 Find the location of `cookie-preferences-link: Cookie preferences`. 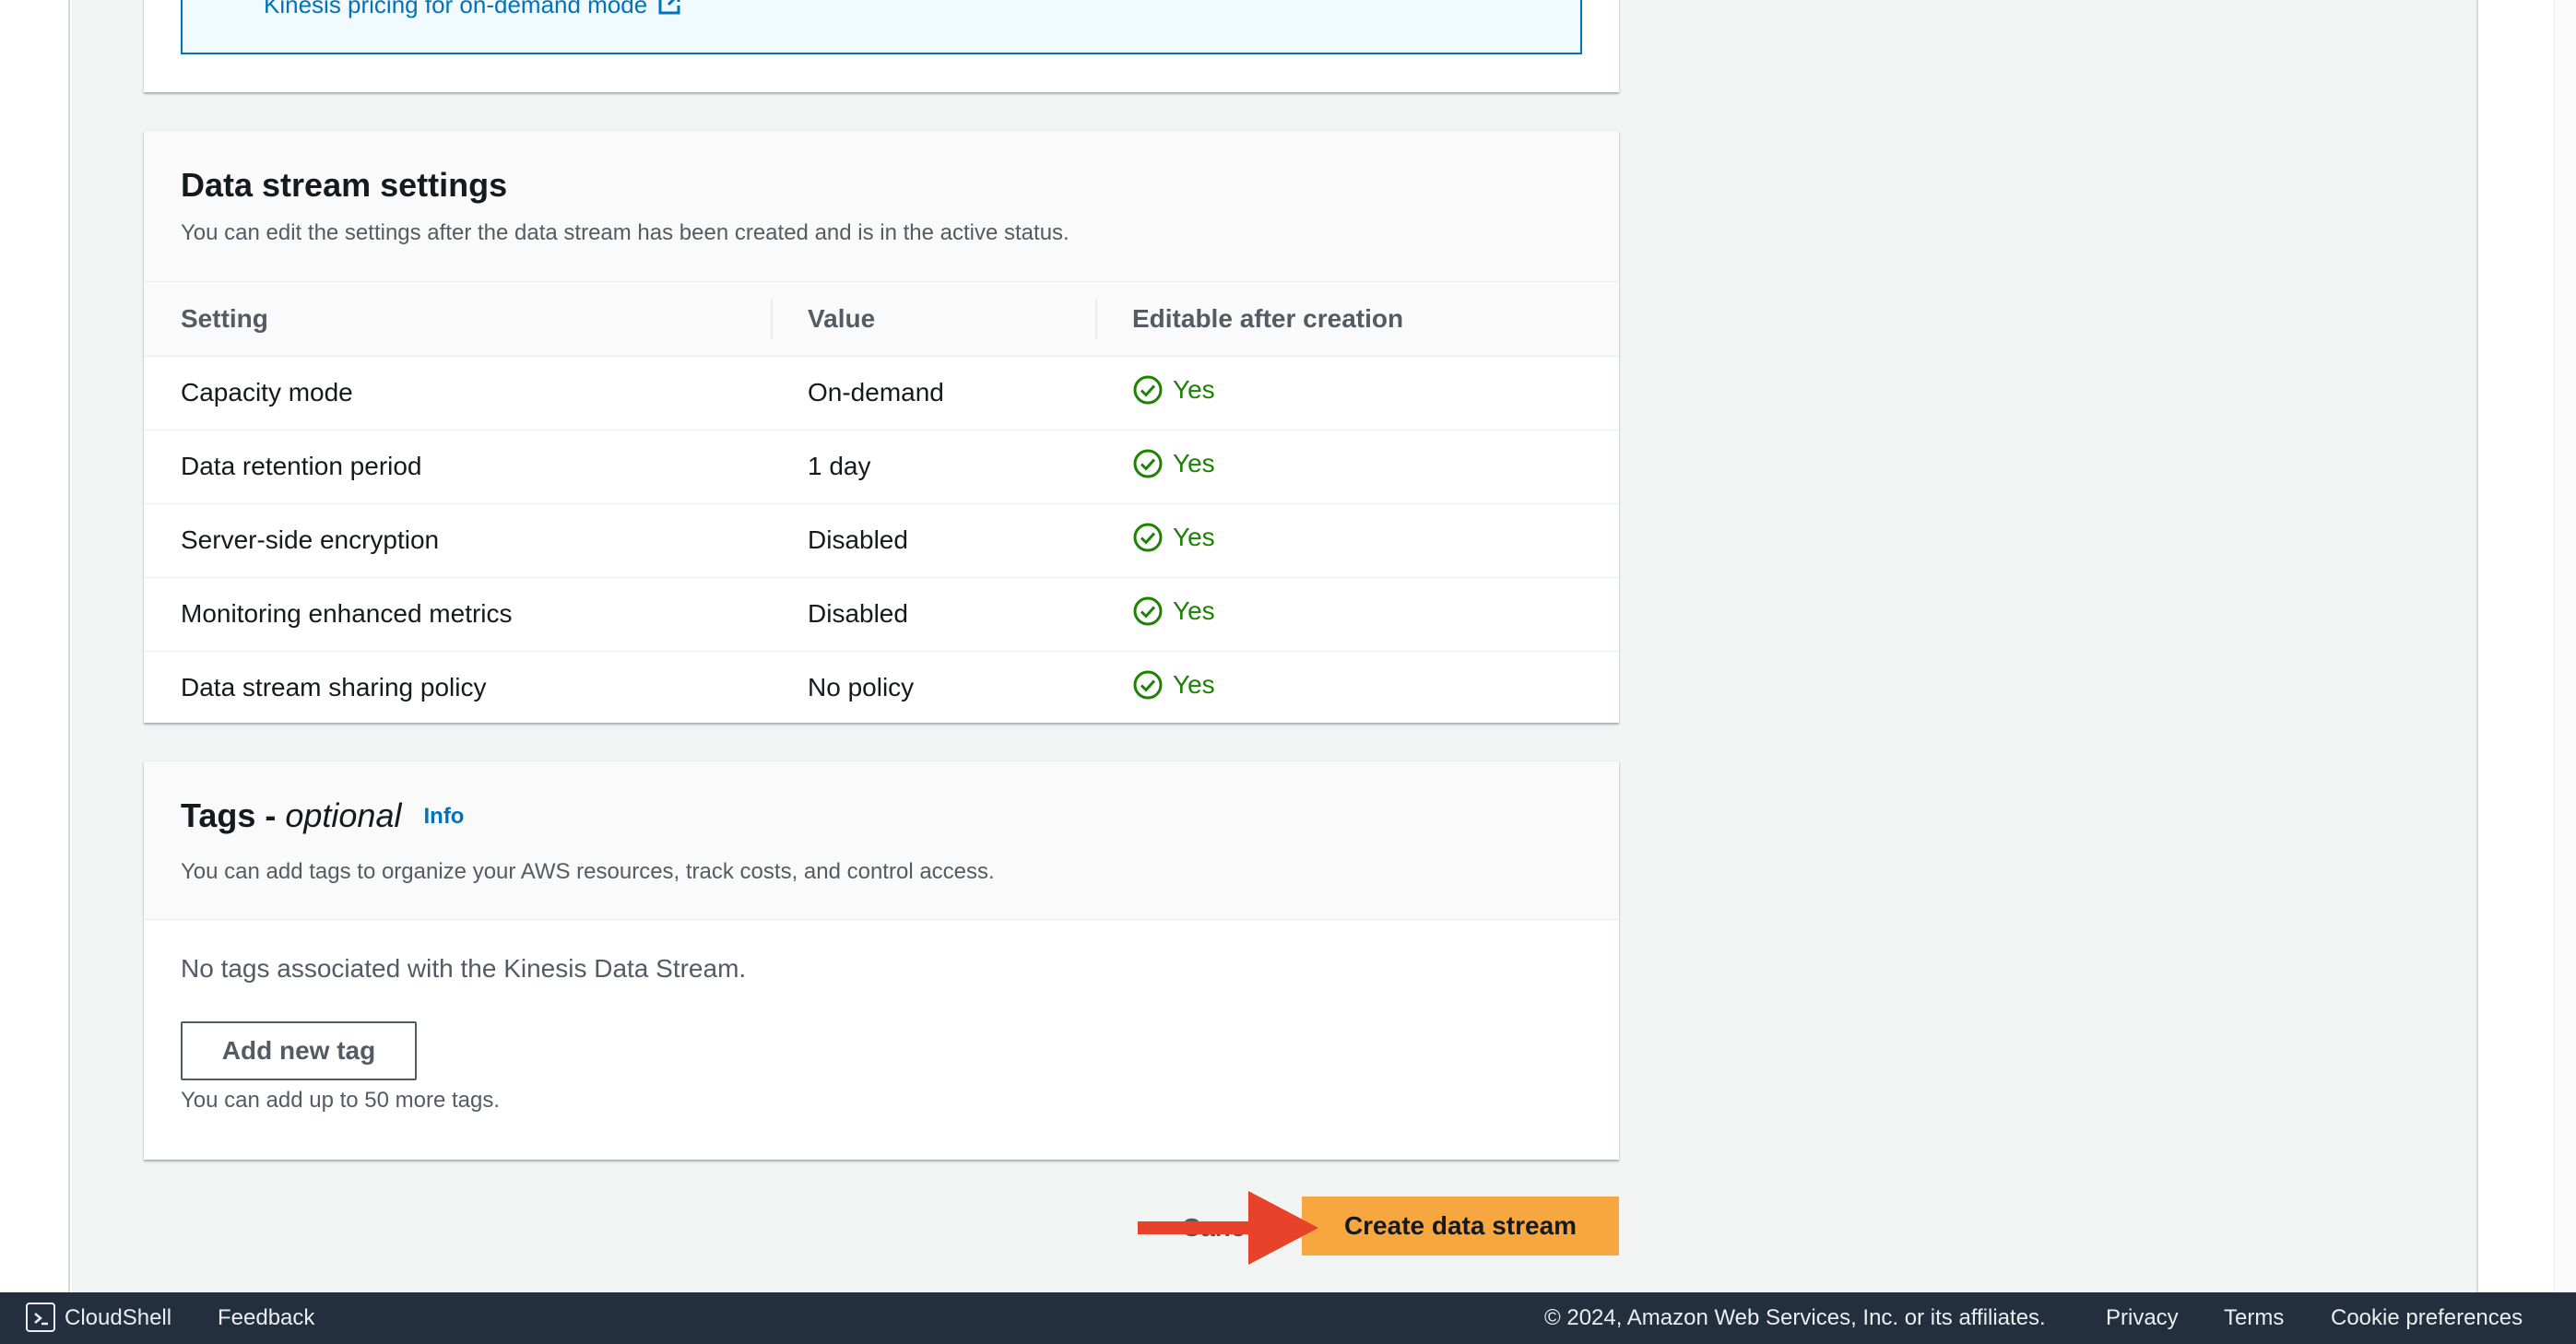

cookie-preferences-link: Cookie preferences is located at coordinates (2427, 1318).